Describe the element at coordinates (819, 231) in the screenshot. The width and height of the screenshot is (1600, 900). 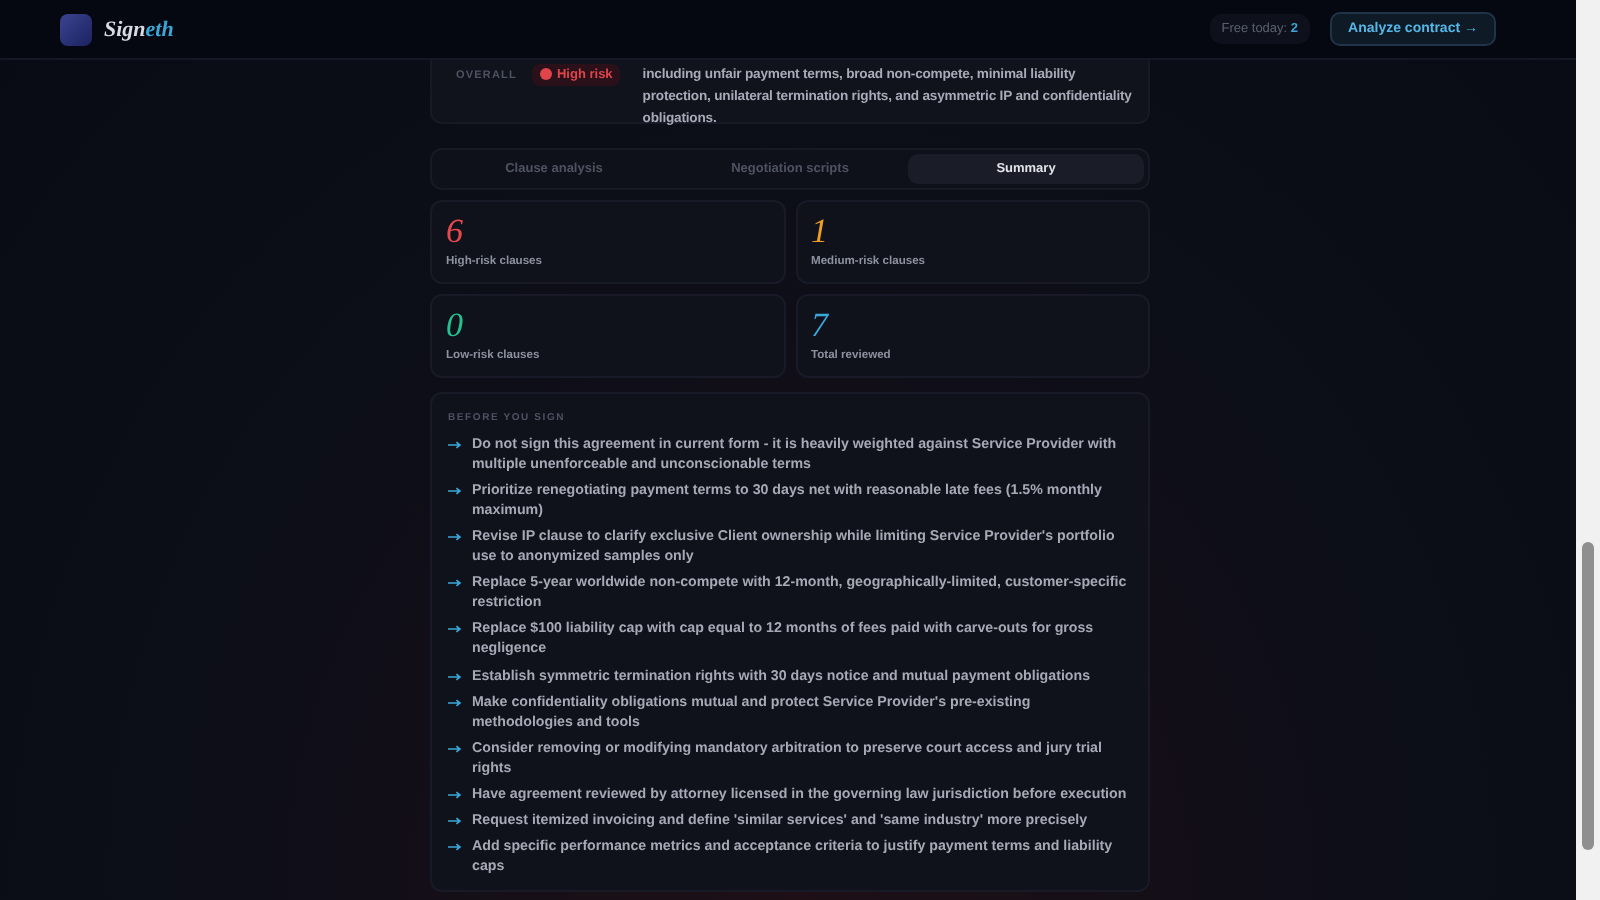
I see `stat-value: 1` at that location.